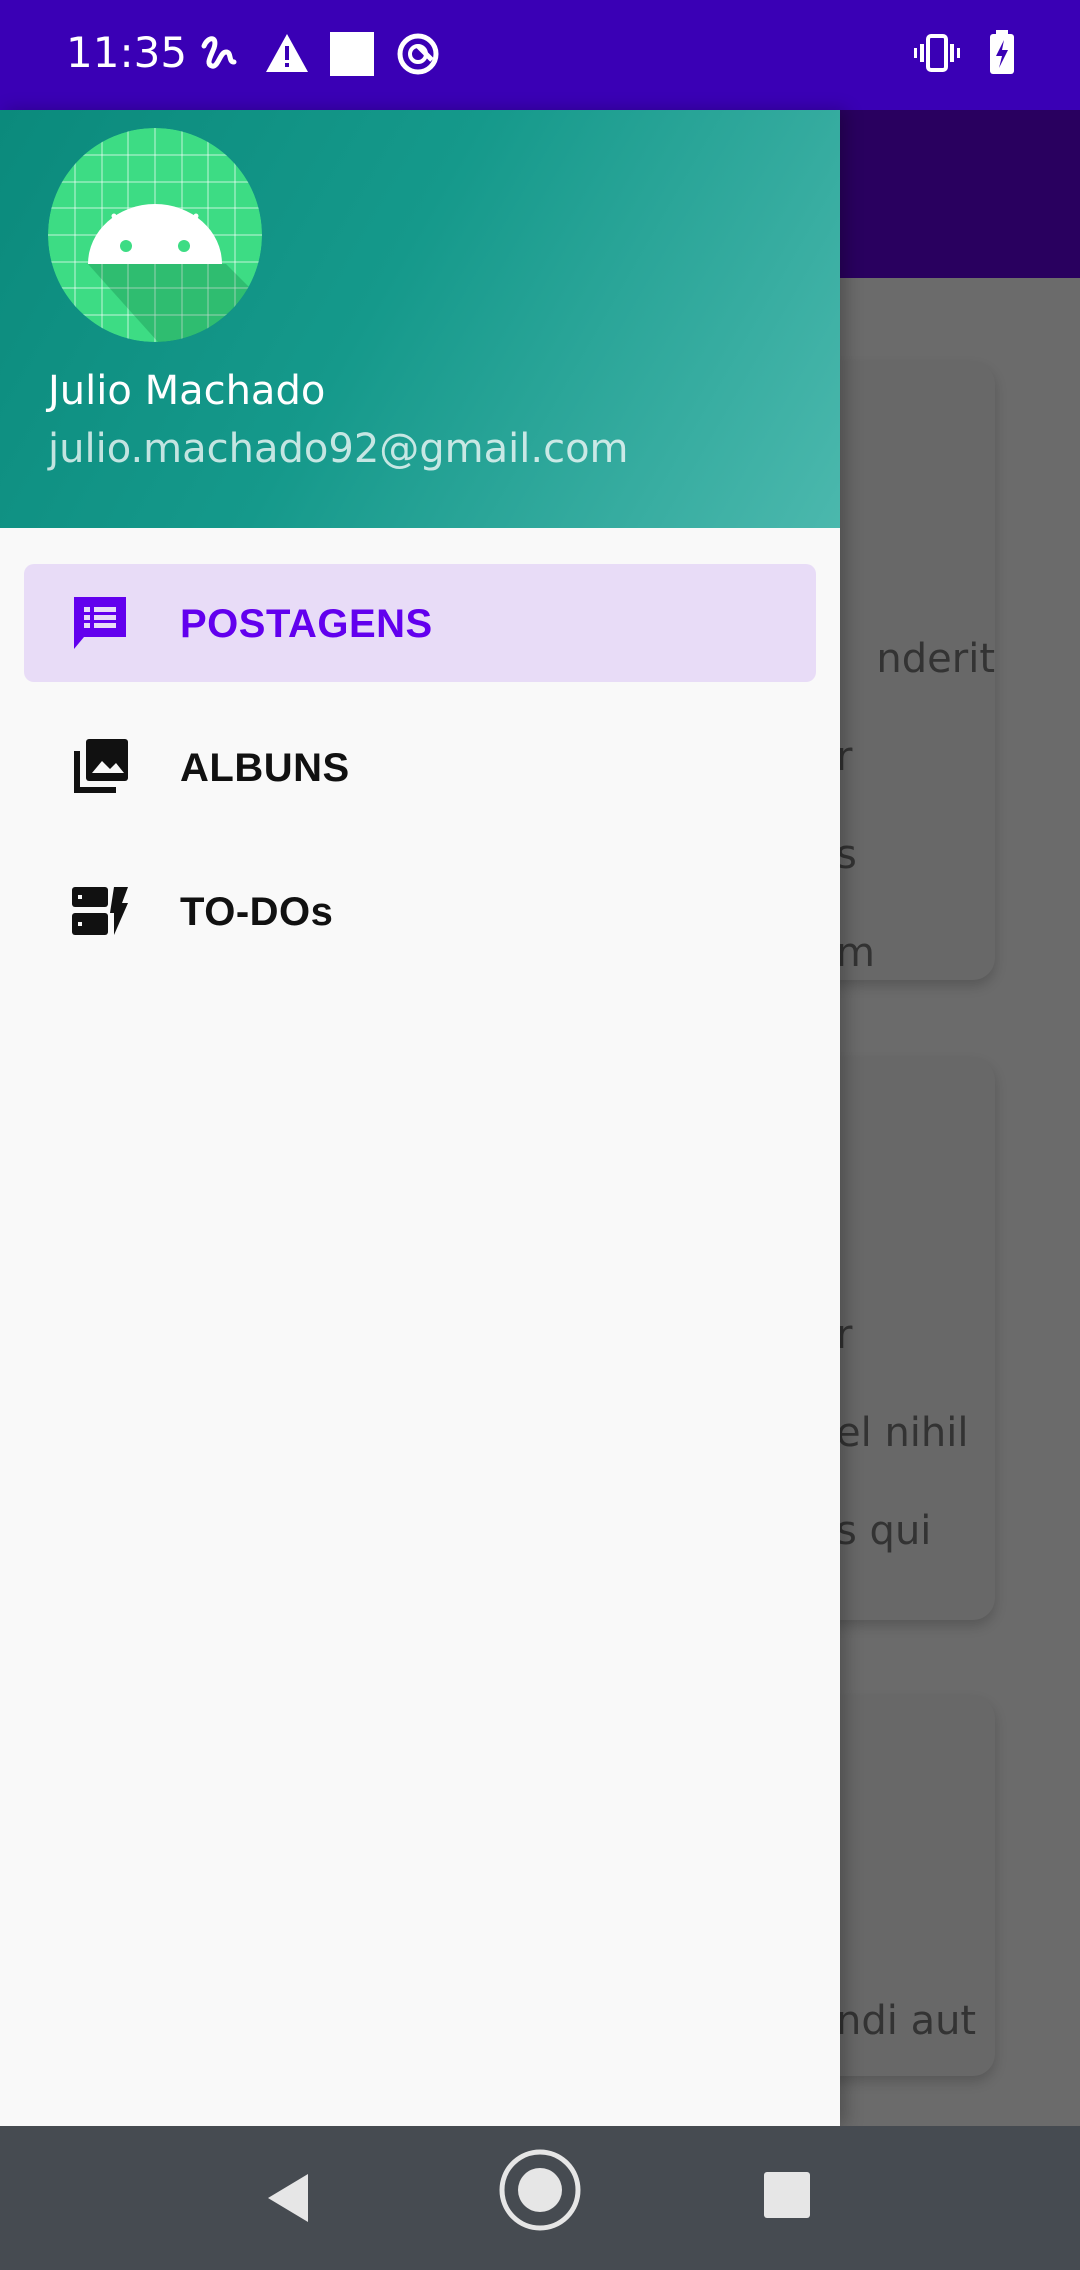 Image resolution: width=1080 pixels, height=2270 pixels. Describe the element at coordinates (902, 1433) in the screenshot. I see `card-text: el nihil` at that location.